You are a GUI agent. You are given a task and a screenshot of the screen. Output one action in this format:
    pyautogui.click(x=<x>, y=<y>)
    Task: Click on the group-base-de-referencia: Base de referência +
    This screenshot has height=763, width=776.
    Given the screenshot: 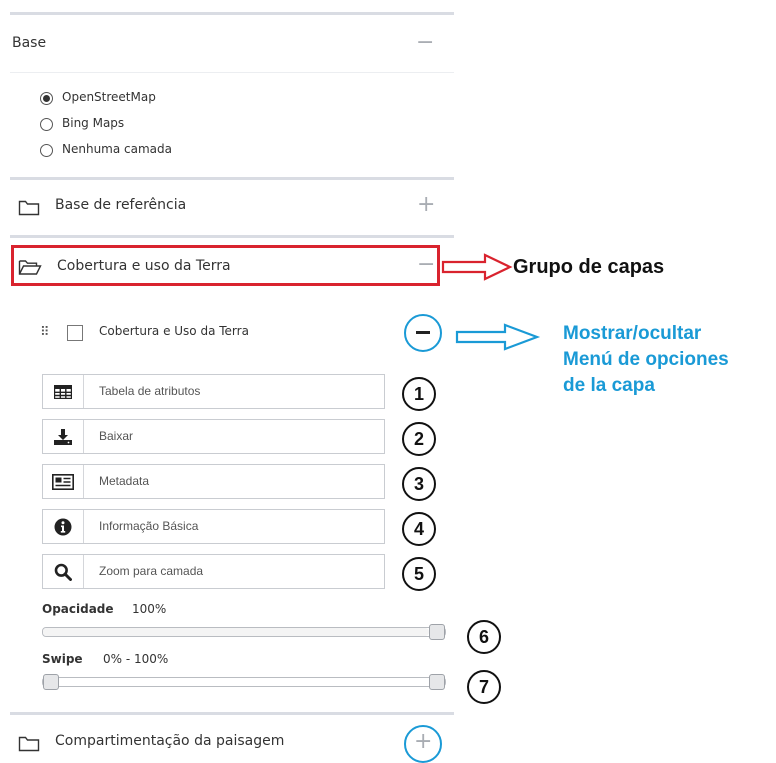 What is the action you would take?
    pyautogui.click(x=232, y=206)
    